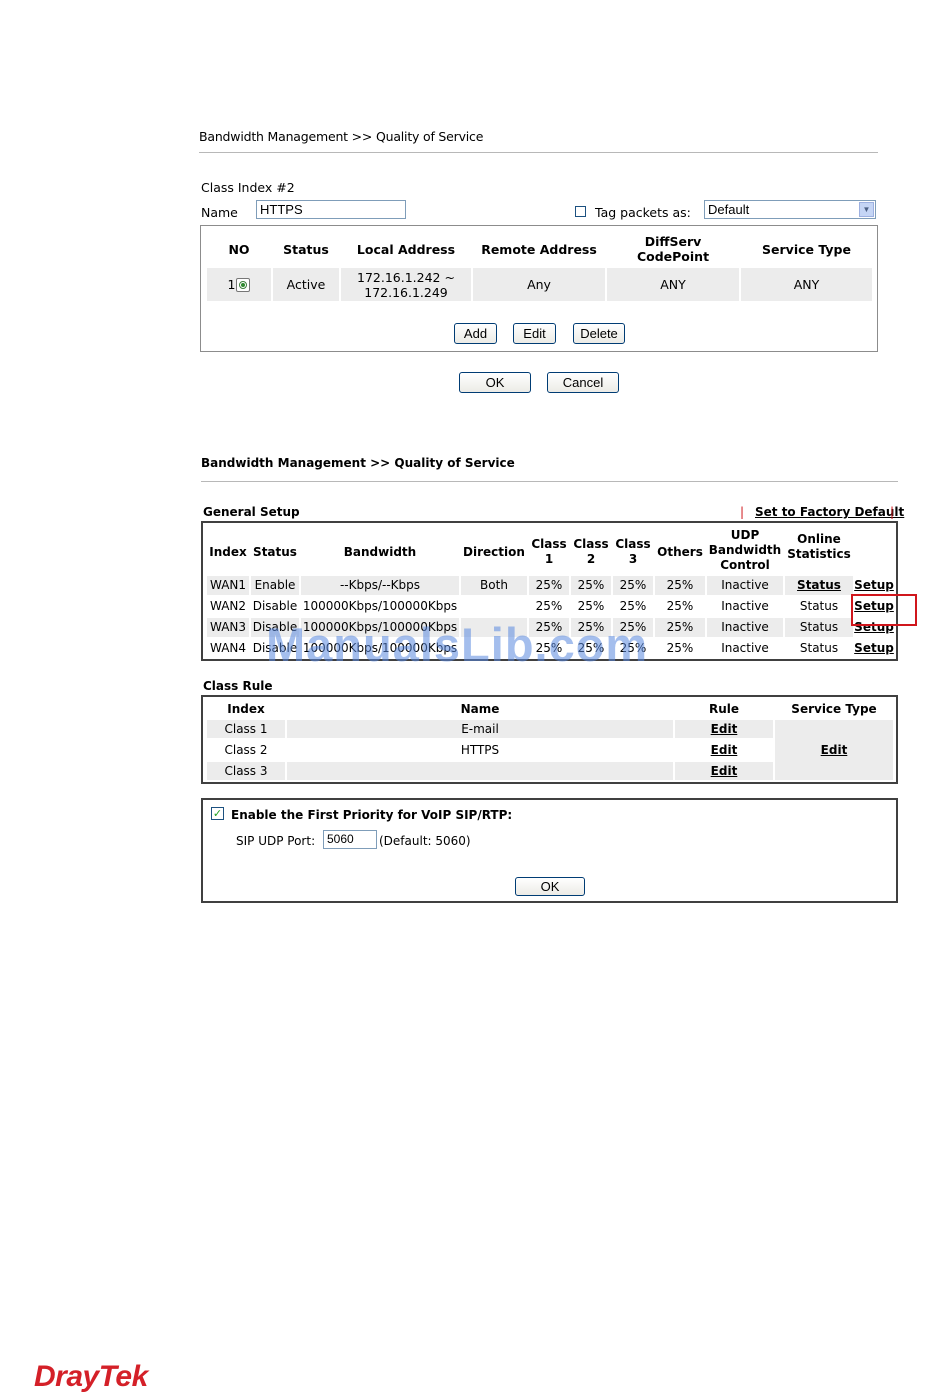  I want to click on wan3-index: WAN3, so click(228, 627).